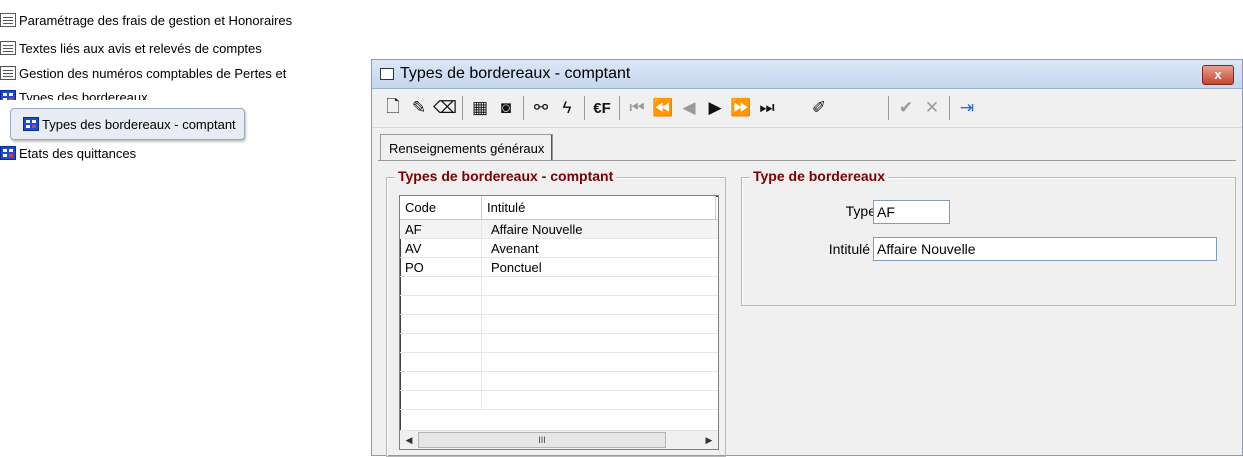 The image size is (1243, 457). Describe the element at coordinates (689, 108) in the screenshot. I see `previous-record-icon: ◀` at that location.